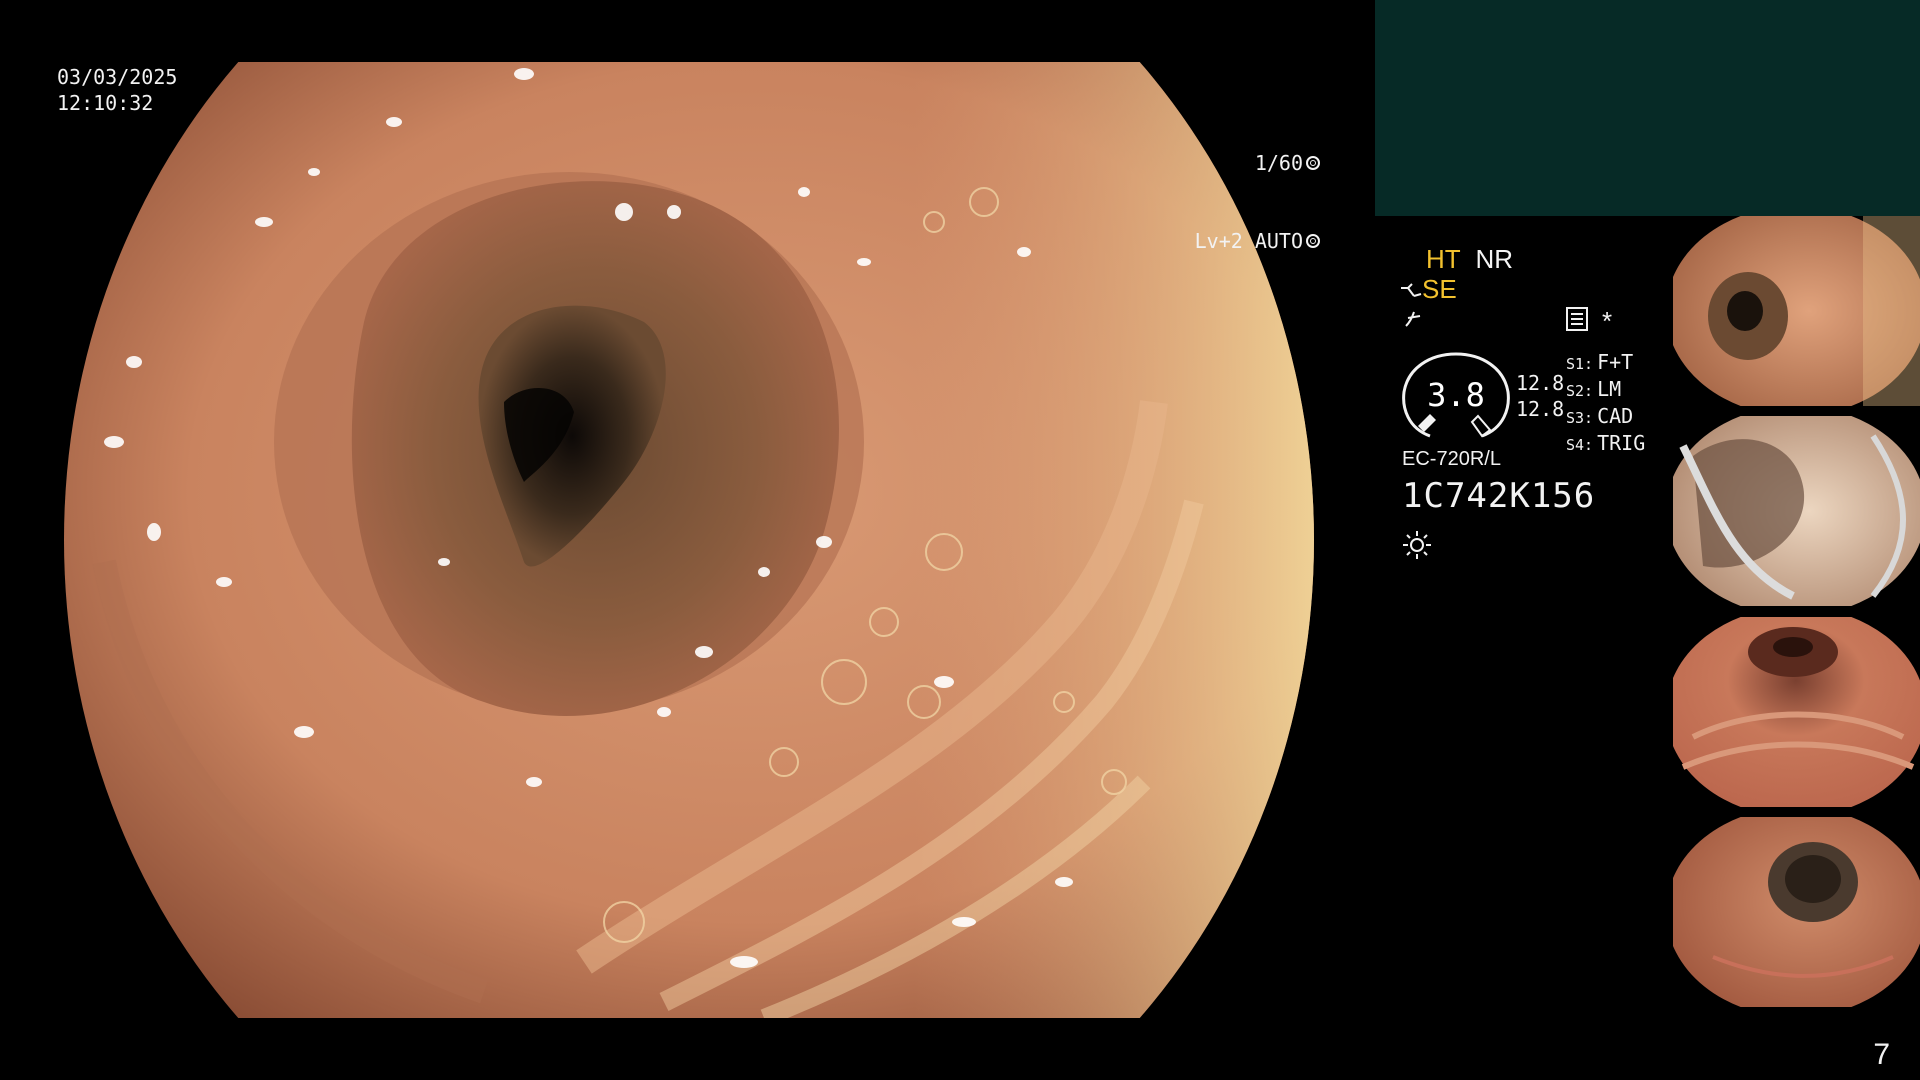 Image resolution: width=1920 pixels, height=1080 pixels. I want to click on time-text: 12:10:32, so click(105, 103).